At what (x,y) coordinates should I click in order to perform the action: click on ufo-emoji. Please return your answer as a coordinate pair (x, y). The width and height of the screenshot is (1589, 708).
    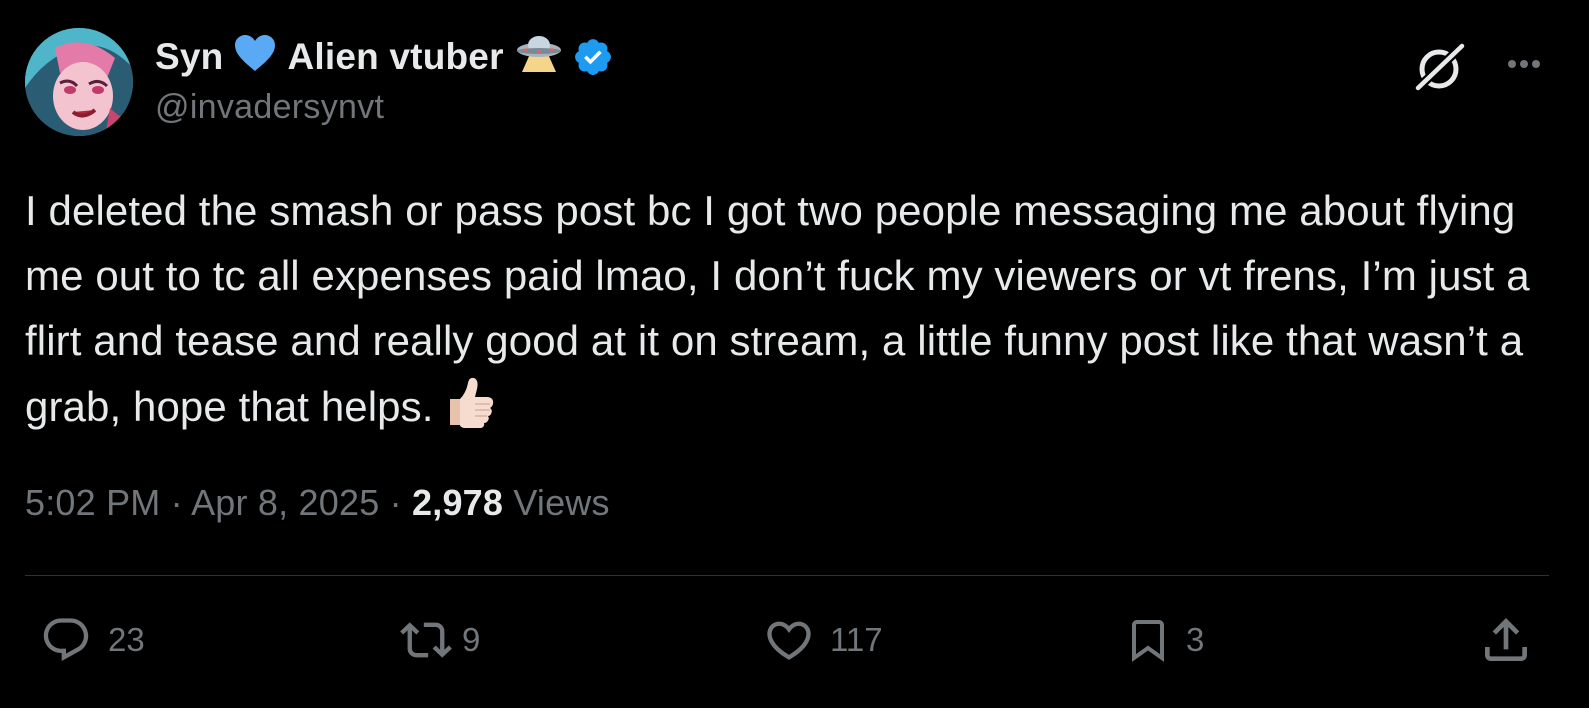
    Looking at the image, I should click on (539, 57).